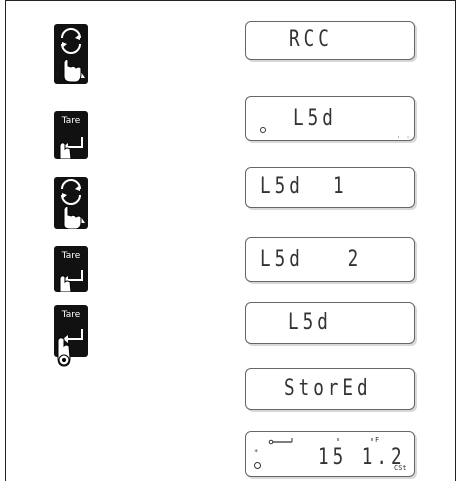 This screenshot has height=481, width=462. What do you see at coordinates (455, 240) in the screenshot?
I see `frame-right-border` at bounding box center [455, 240].